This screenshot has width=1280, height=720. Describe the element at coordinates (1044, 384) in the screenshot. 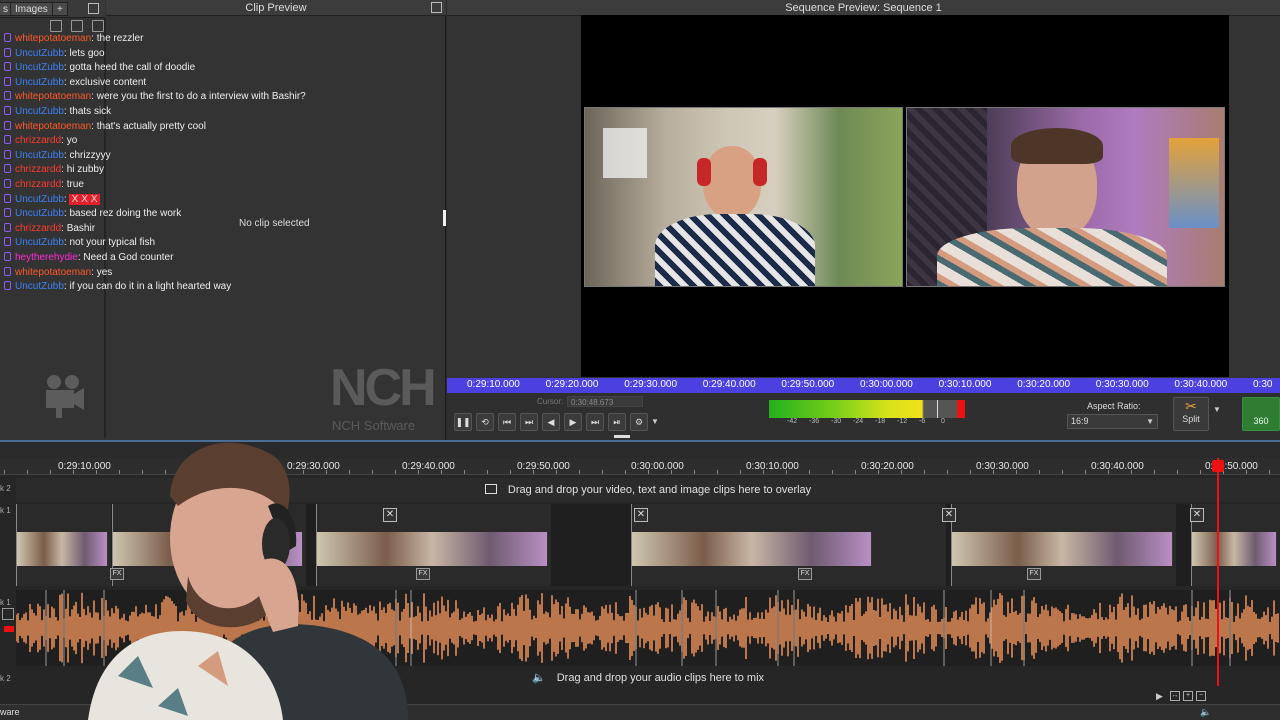

I see `ruler-time-label: 0:30:20.000` at that location.